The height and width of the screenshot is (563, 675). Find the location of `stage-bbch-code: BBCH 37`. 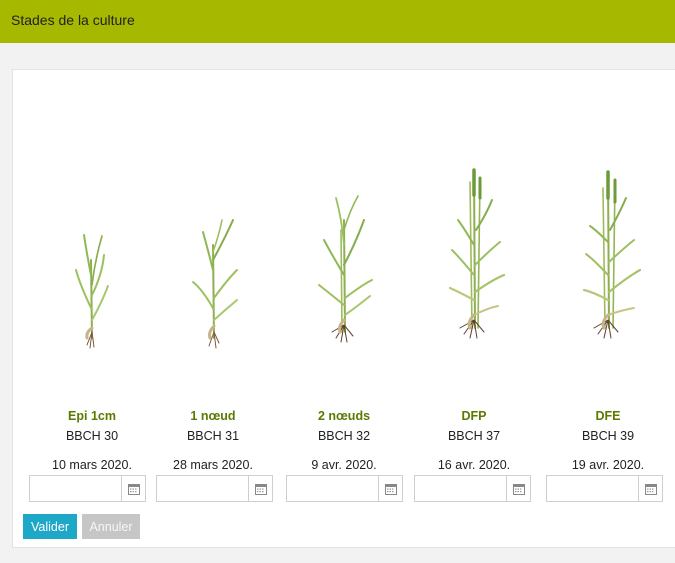

stage-bbch-code: BBCH 37 is located at coordinates (474, 436).